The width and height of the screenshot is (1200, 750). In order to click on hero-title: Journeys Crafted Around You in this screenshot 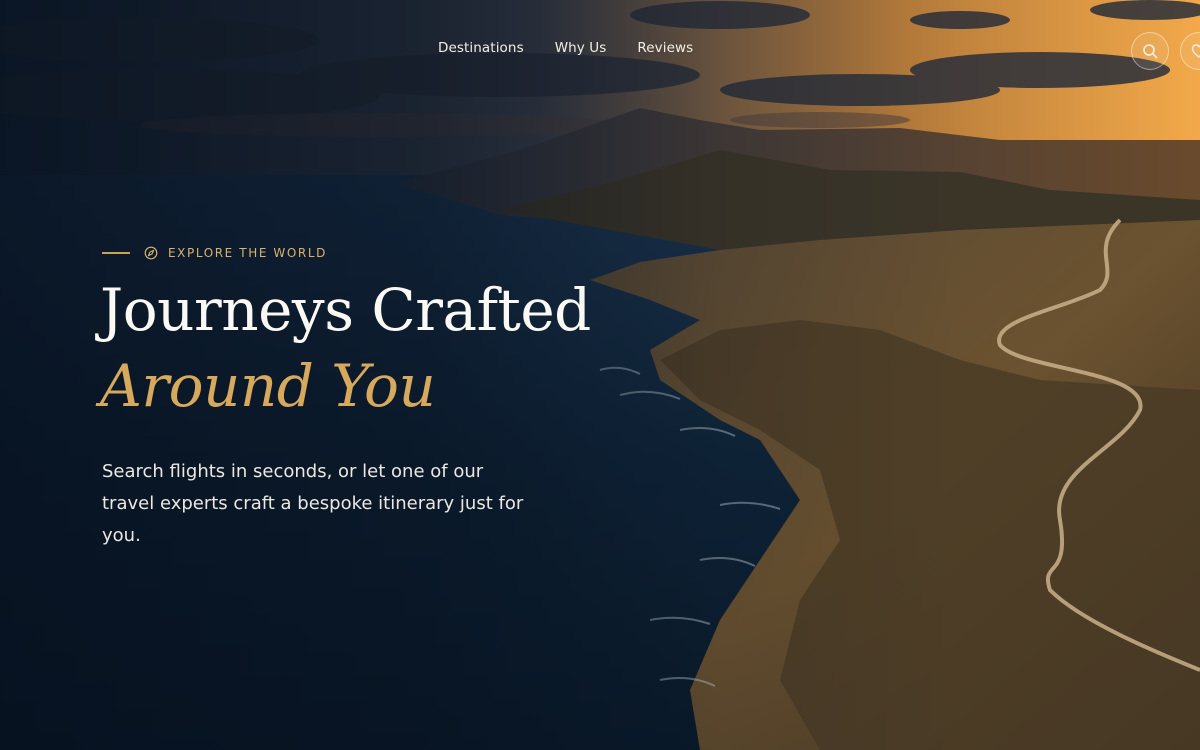, I will do `click(345, 348)`.